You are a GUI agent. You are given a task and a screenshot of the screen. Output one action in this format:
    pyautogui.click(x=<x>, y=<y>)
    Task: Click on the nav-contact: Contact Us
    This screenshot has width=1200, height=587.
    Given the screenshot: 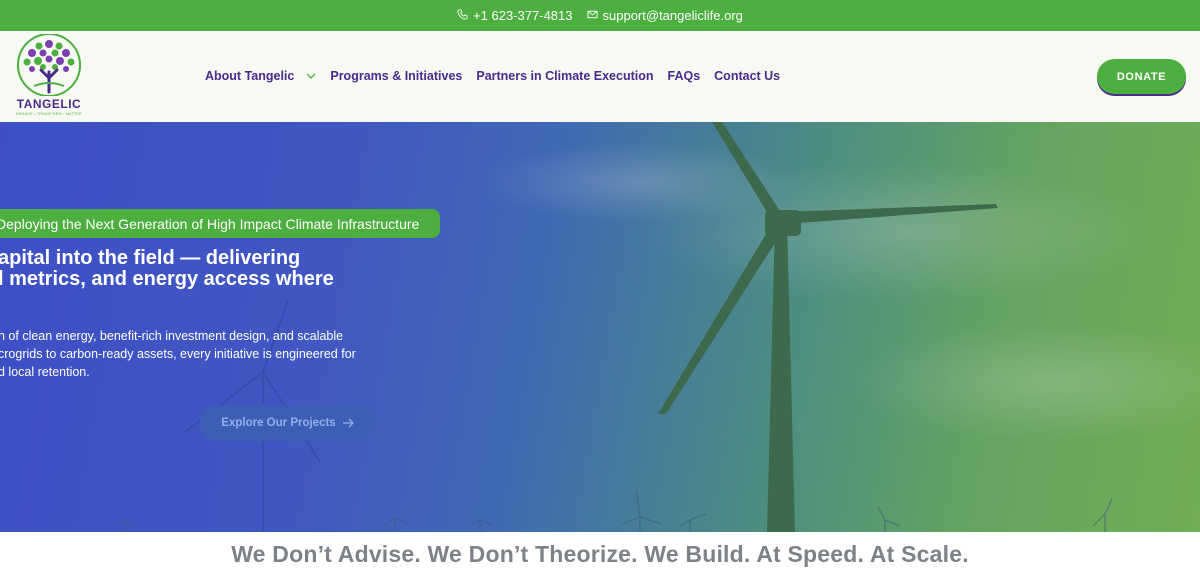 What is the action you would take?
    pyautogui.click(x=747, y=76)
    